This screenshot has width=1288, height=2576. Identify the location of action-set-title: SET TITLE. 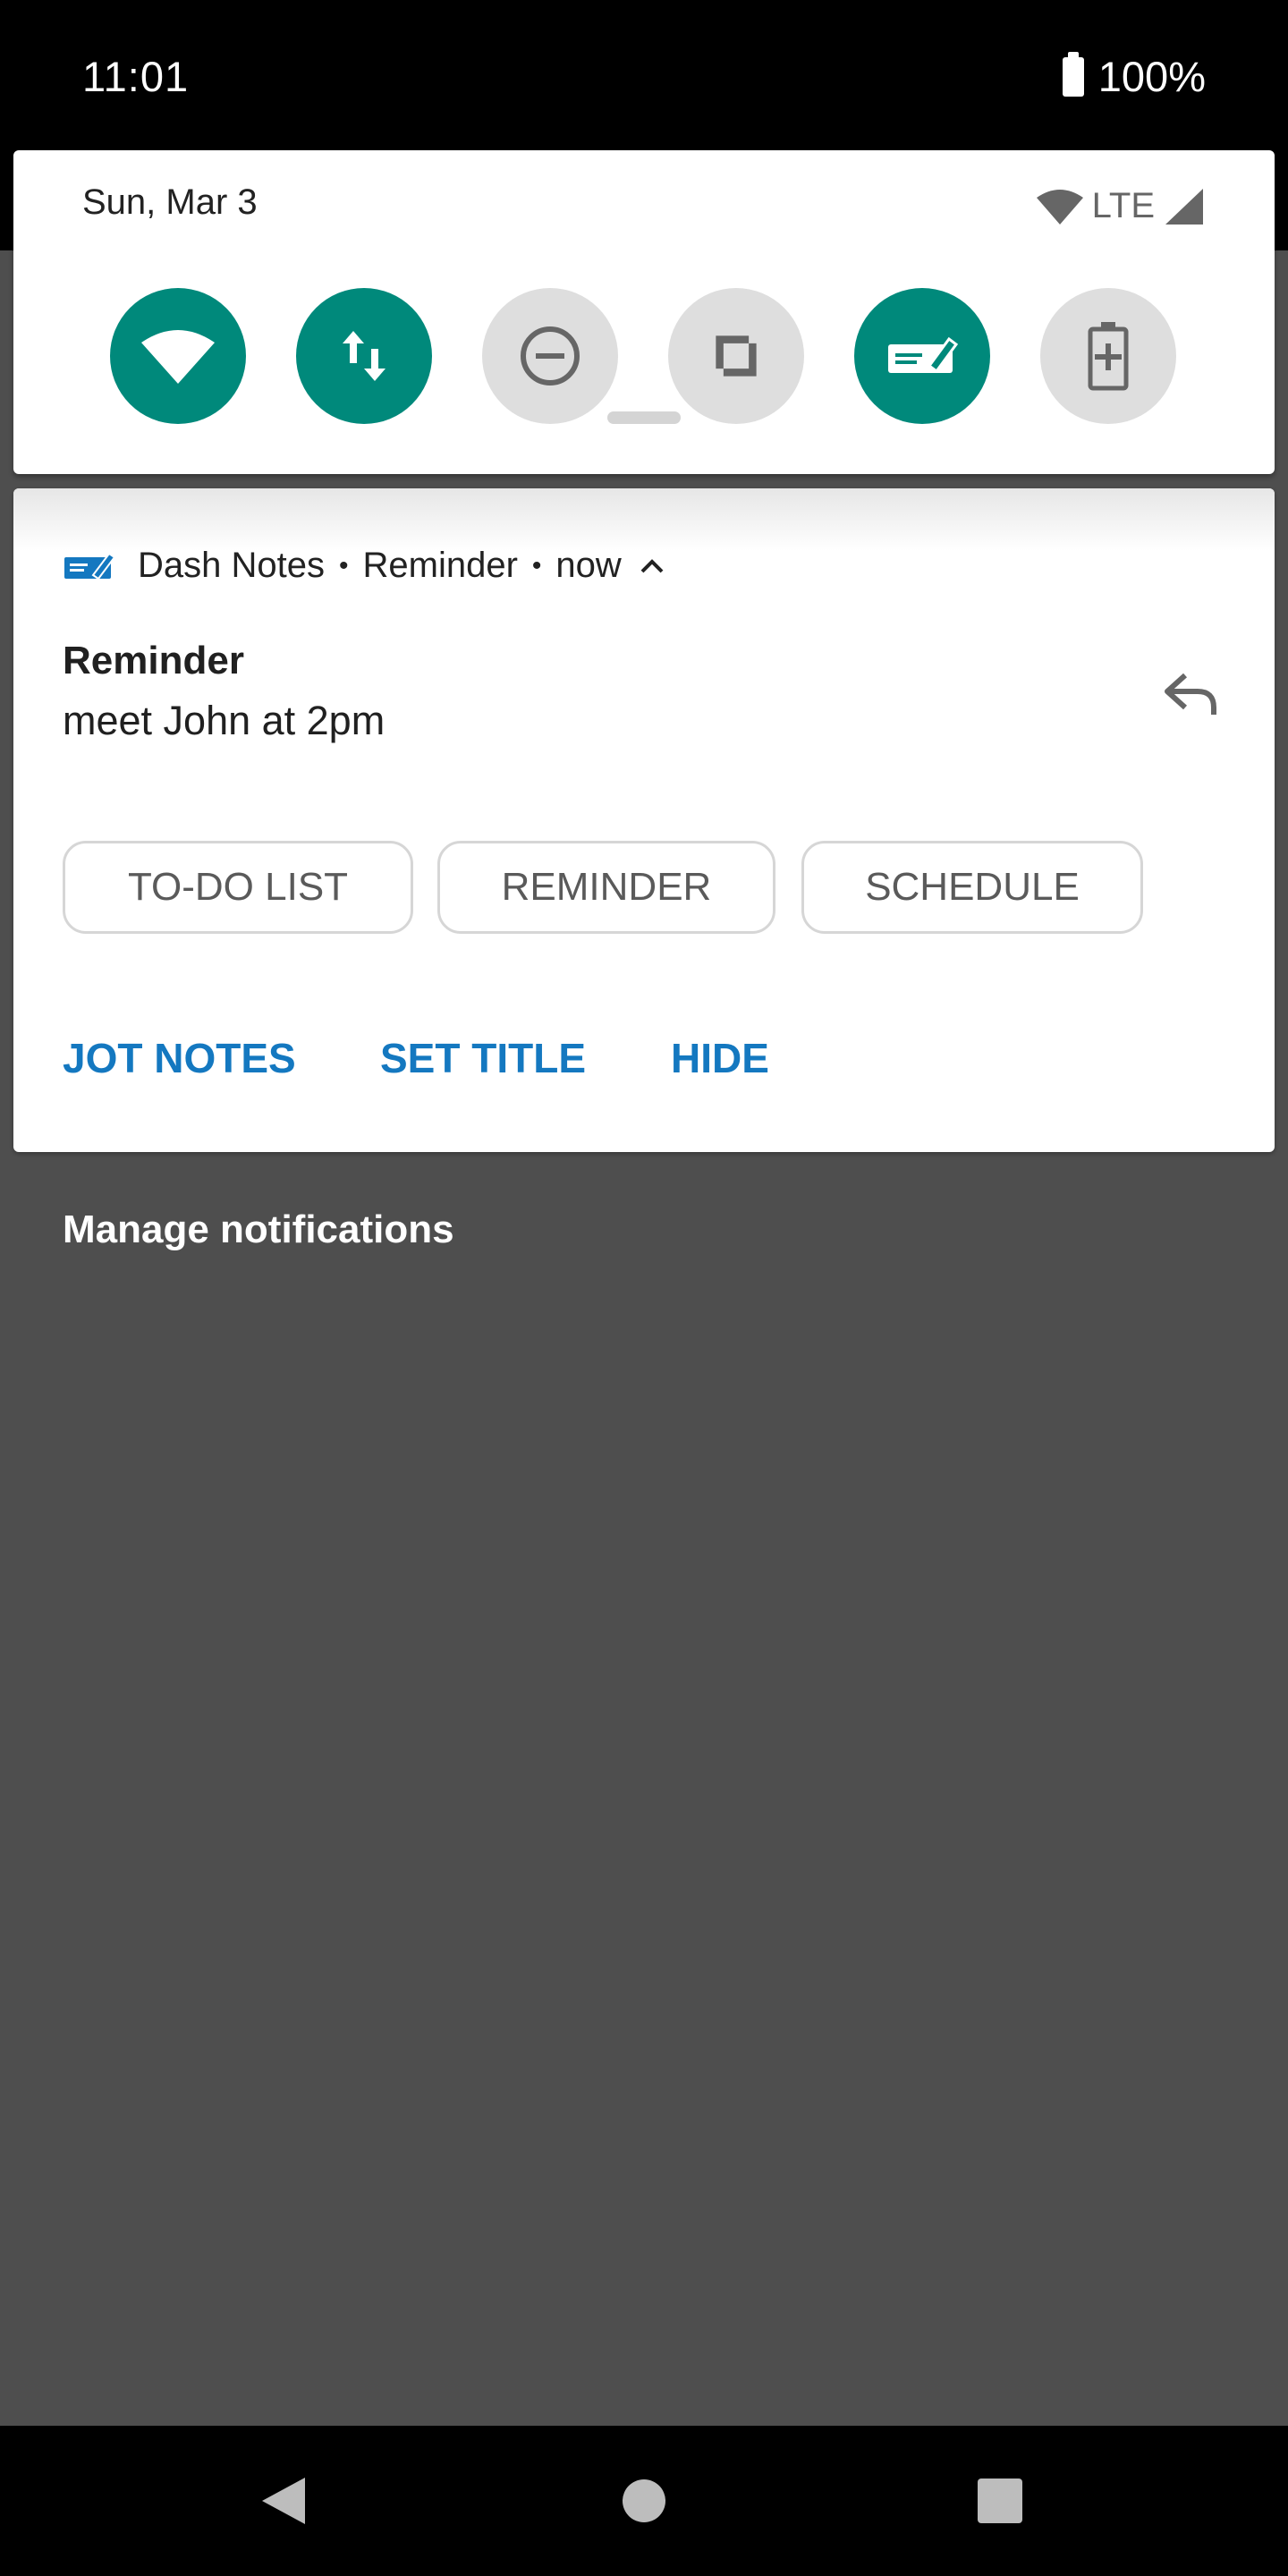
(483, 1058).